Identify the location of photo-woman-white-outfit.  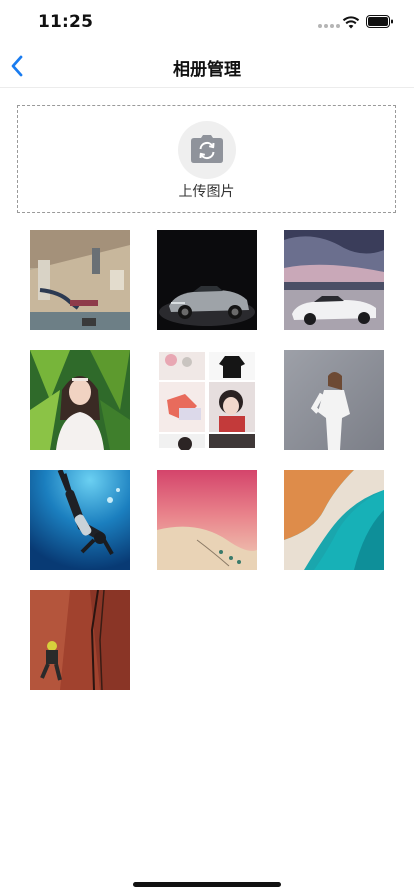
(334, 400).